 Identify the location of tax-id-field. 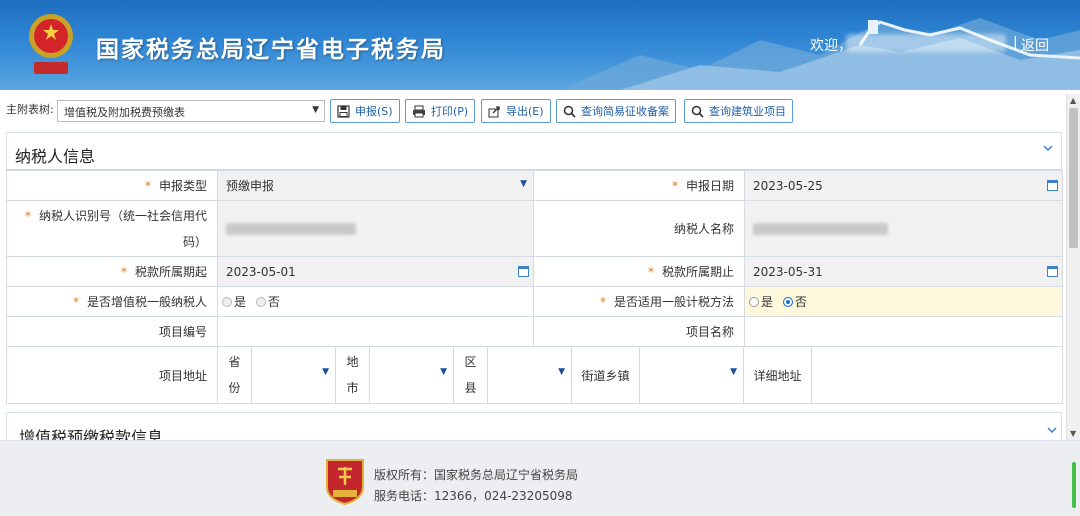
(375, 228).